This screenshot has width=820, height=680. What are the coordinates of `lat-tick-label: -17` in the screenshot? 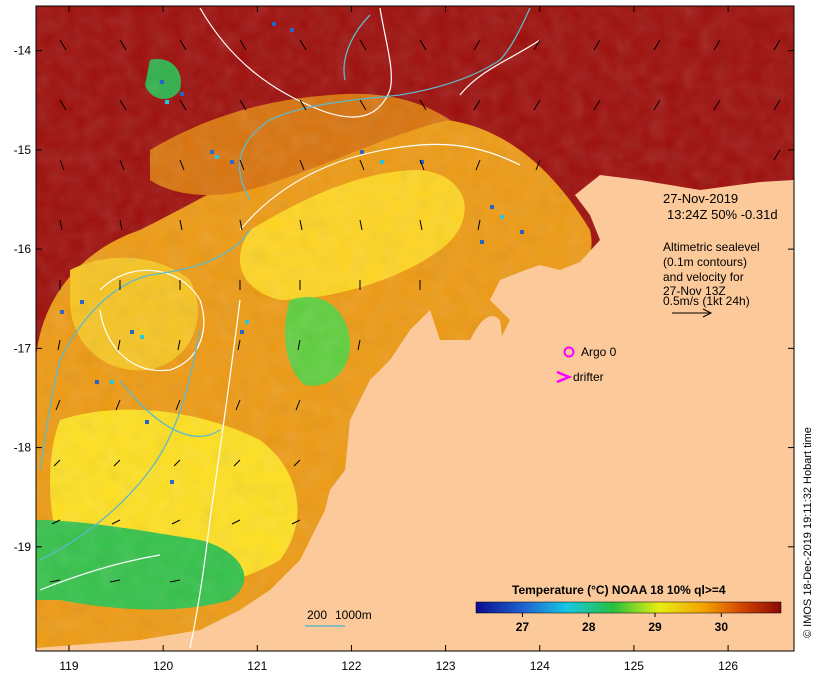 It's located at (23, 348).